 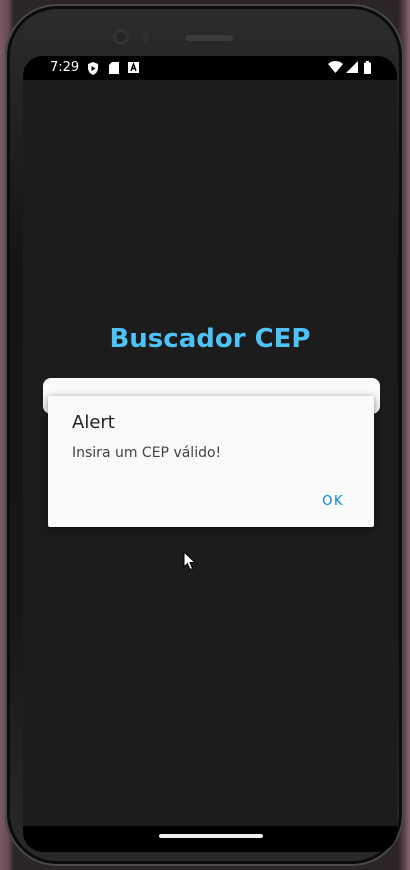 I want to click on dialog-title: Alert, so click(x=93, y=422).